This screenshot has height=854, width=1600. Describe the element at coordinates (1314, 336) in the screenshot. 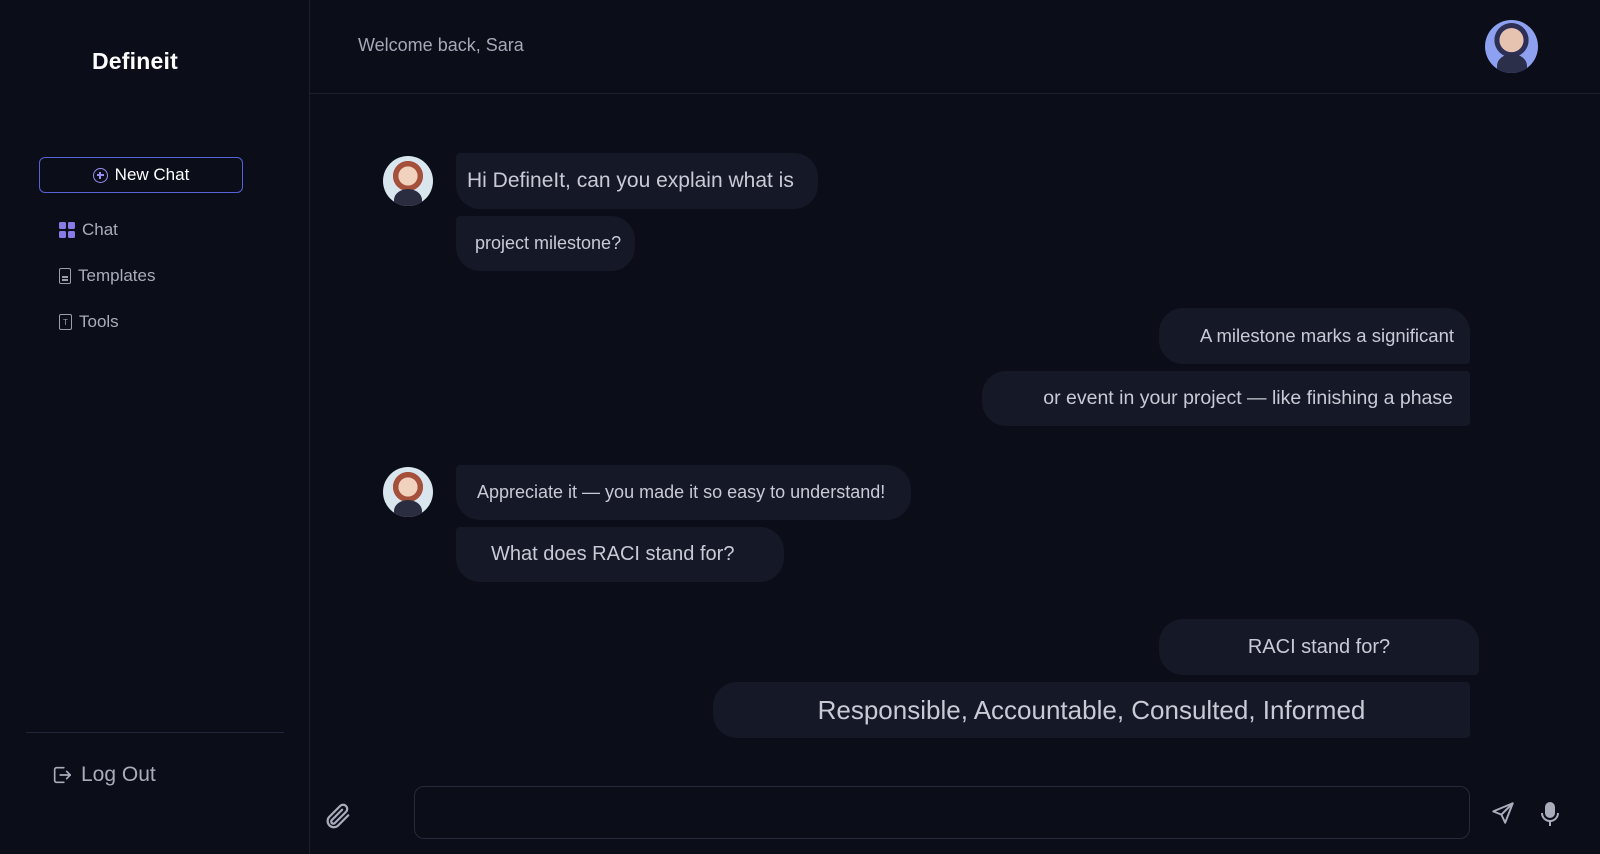

I see `message-bubble: A milestone marks a significant` at that location.